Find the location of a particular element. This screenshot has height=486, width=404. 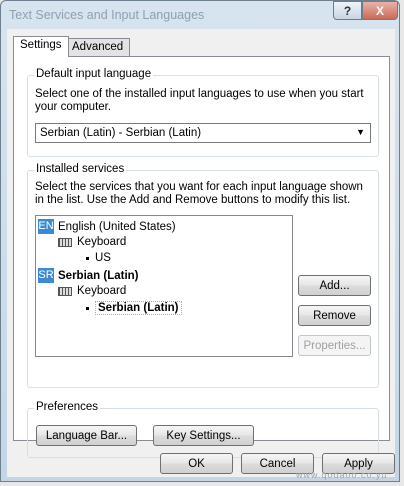

tree-node-layout: Serbian (Latin) is located at coordinates (134, 308).